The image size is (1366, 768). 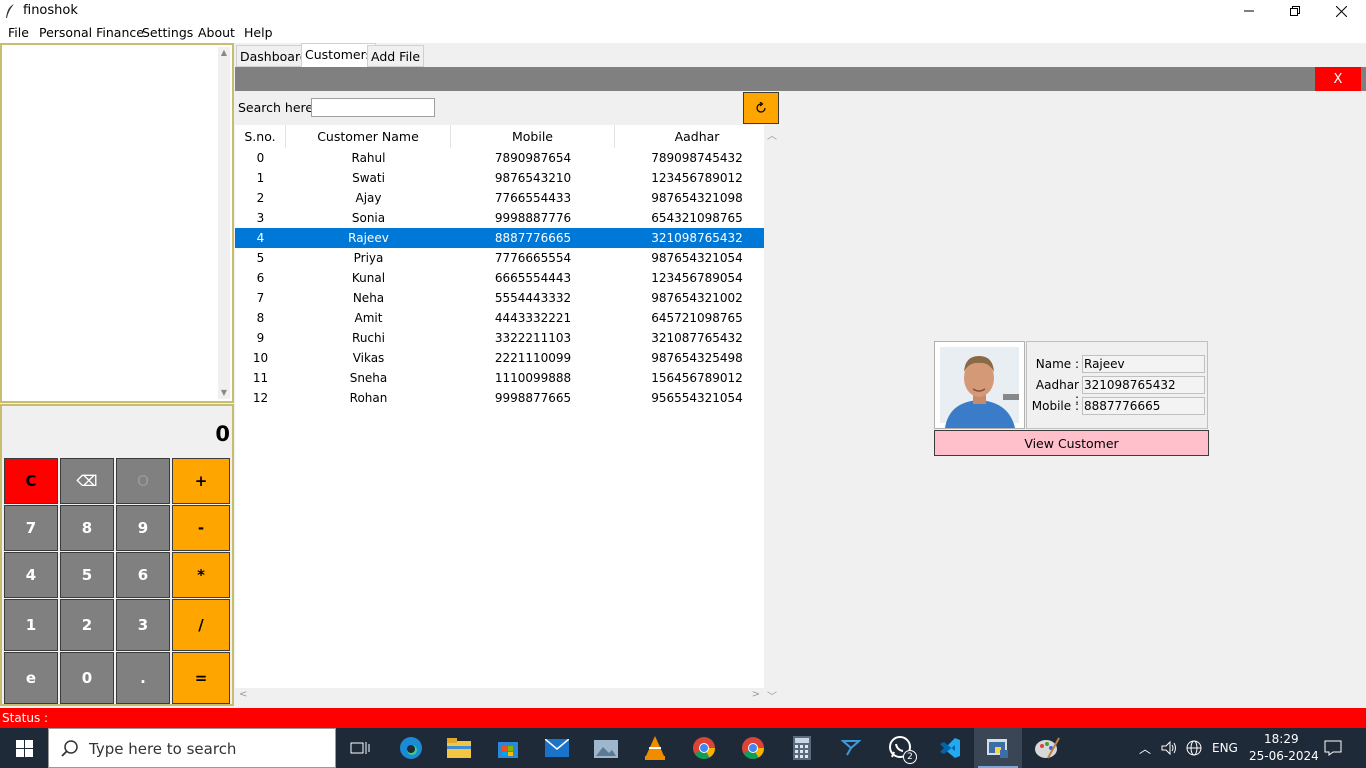 I want to click on scroll-right-icon: >, so click(x=756, y=694).